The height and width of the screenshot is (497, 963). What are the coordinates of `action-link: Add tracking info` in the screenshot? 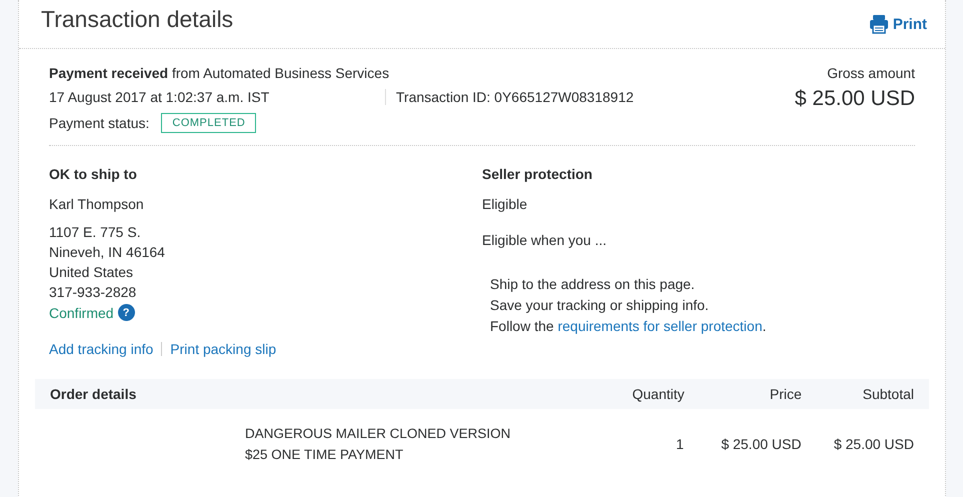 It's located at (101, 349).